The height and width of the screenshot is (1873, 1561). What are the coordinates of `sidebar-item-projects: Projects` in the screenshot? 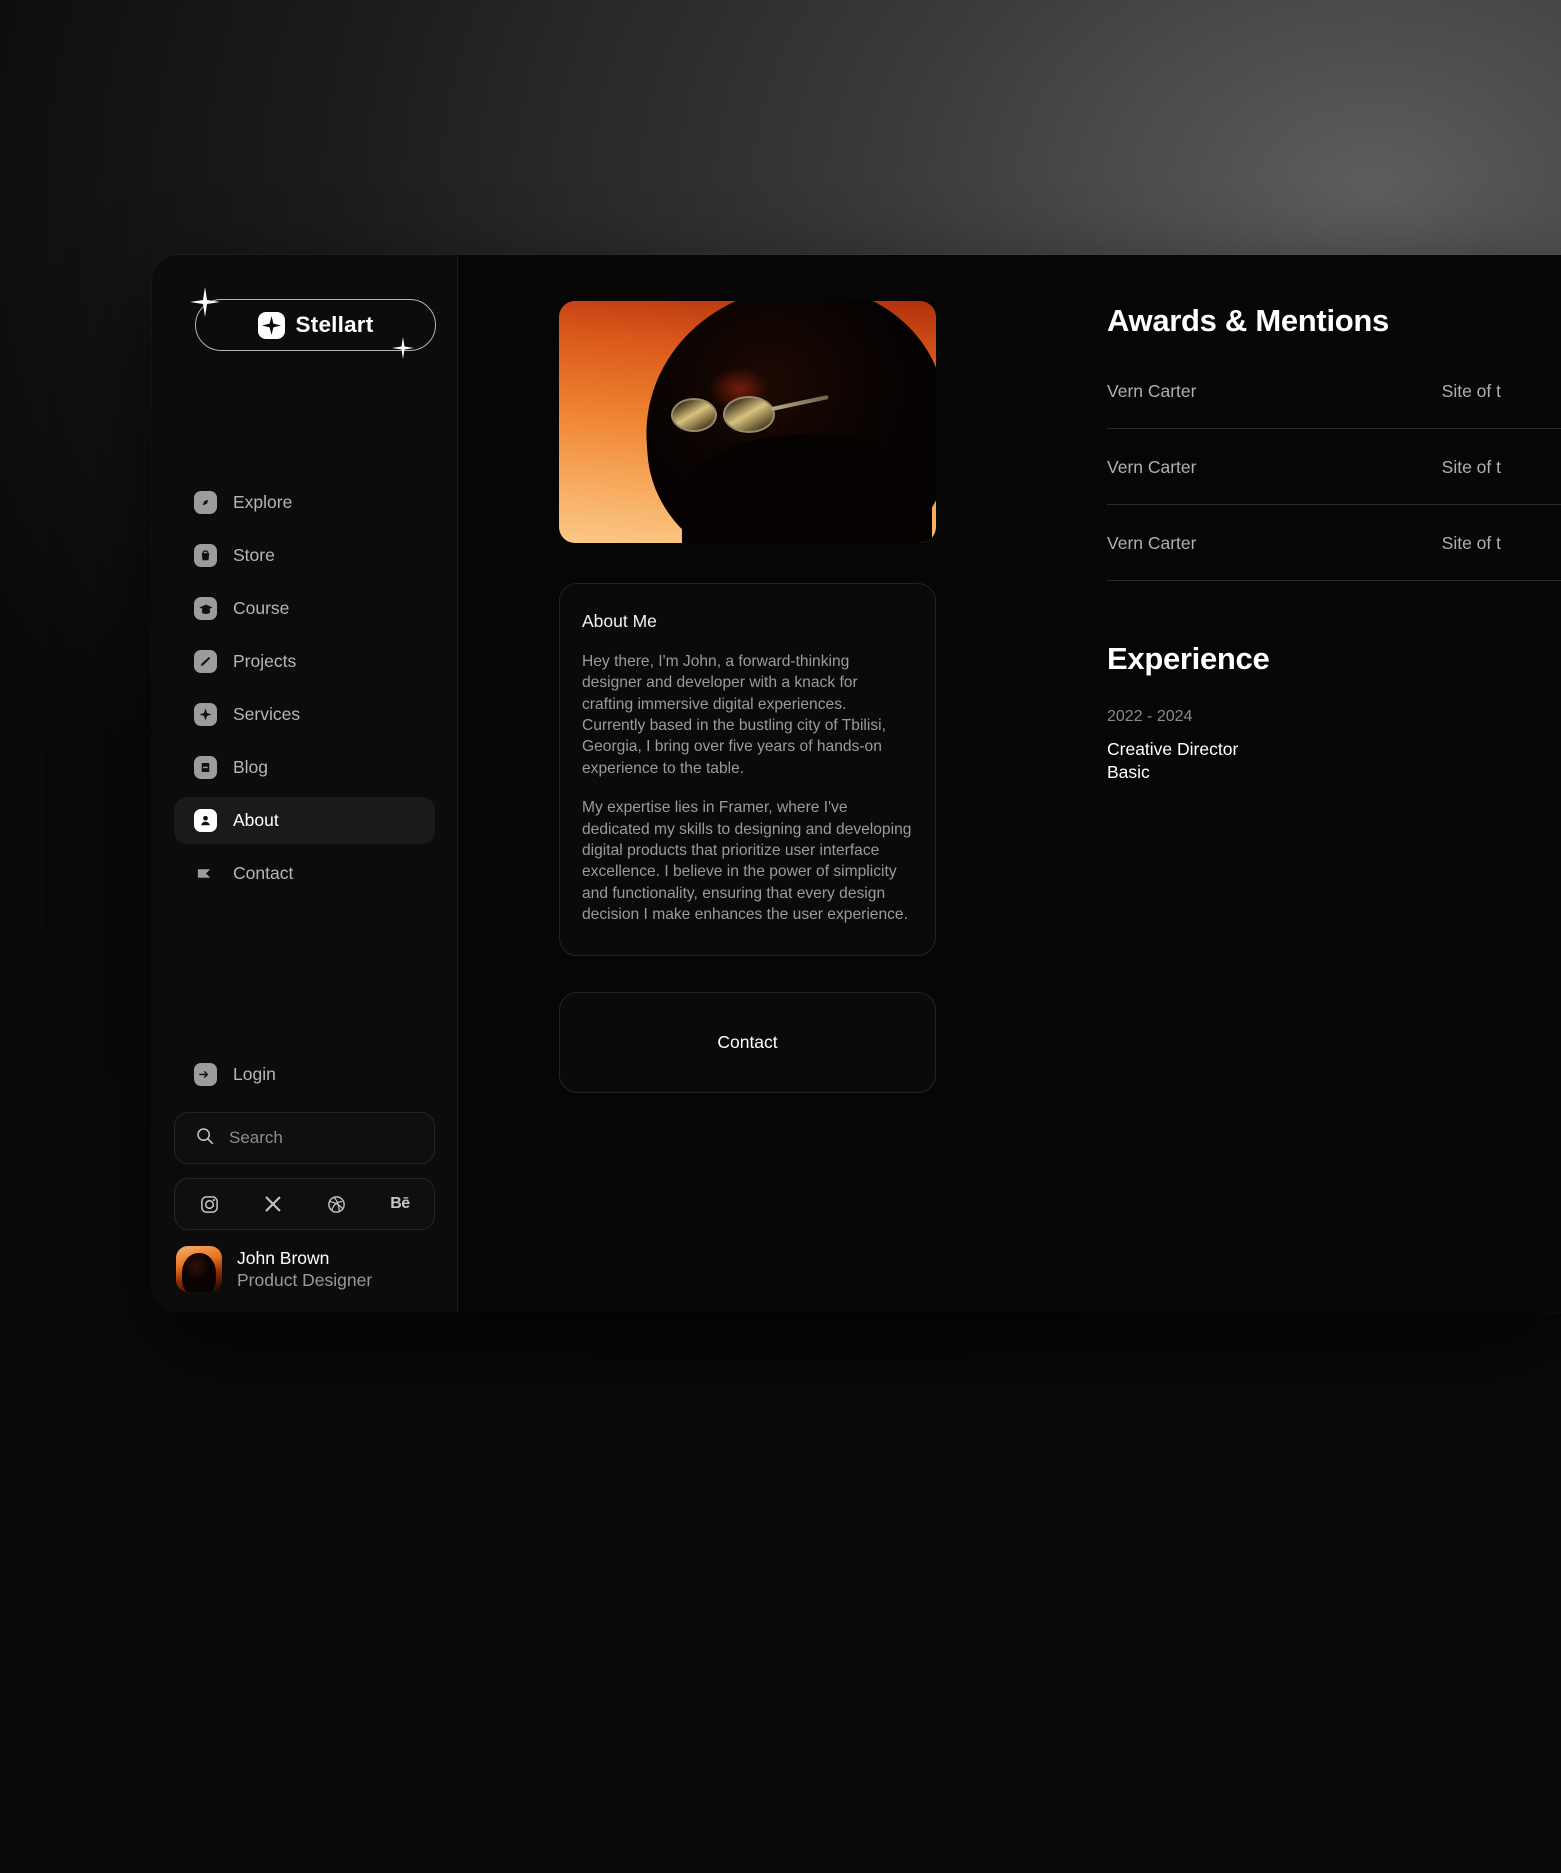 It's located at (304, 661).